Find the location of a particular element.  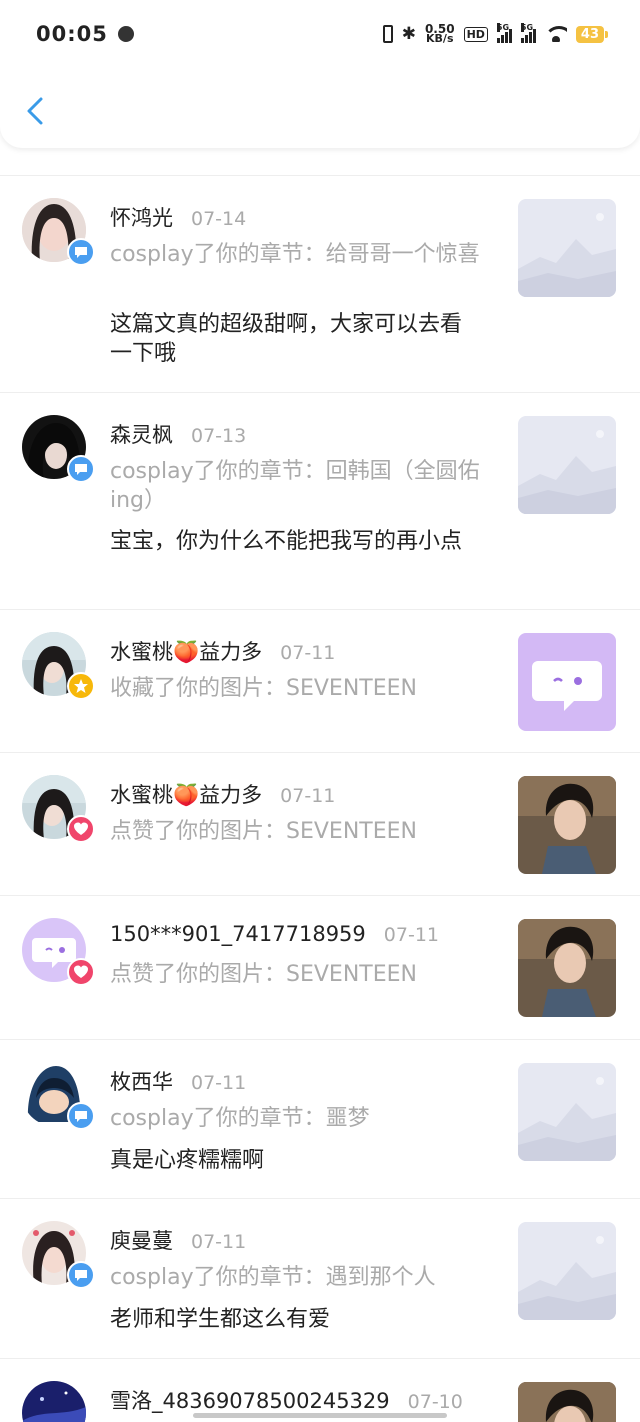

date: 07-10 is located at coordinates (435, 1402).